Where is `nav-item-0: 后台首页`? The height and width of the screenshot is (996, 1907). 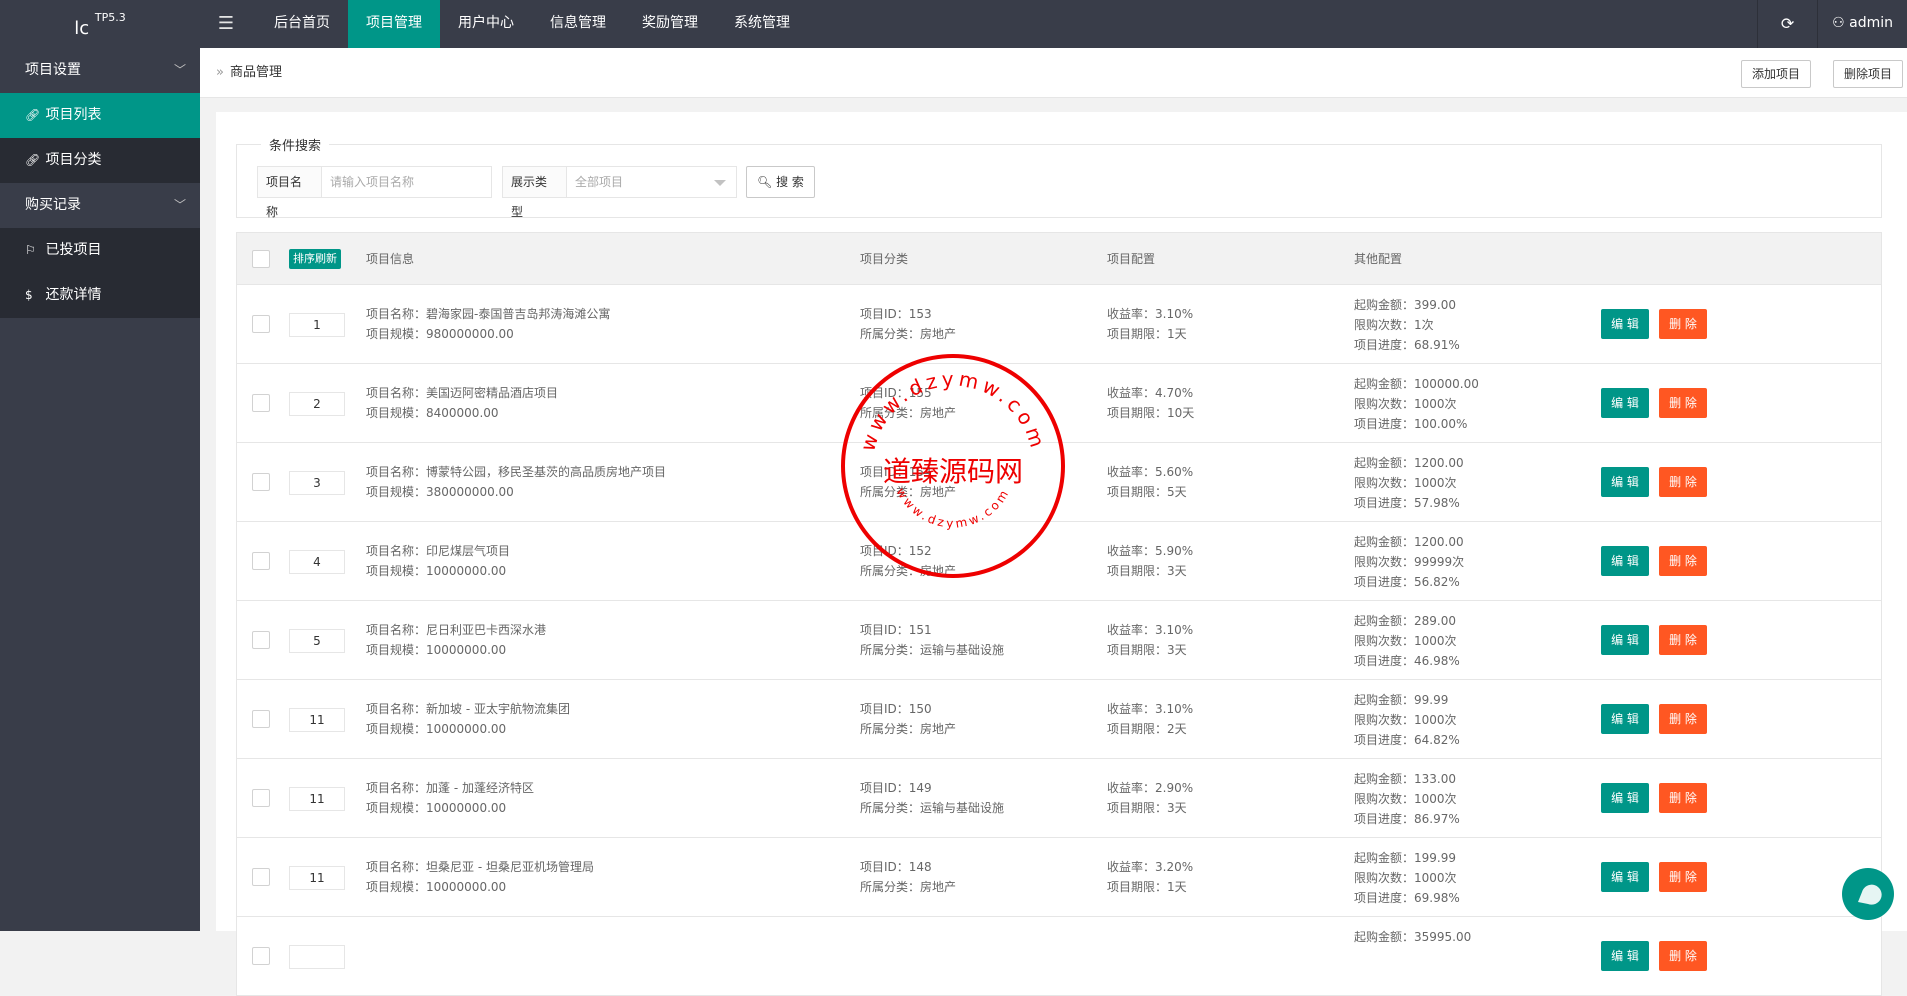
nav-item-0: 后台首页 is located at coordinates (302, 24).